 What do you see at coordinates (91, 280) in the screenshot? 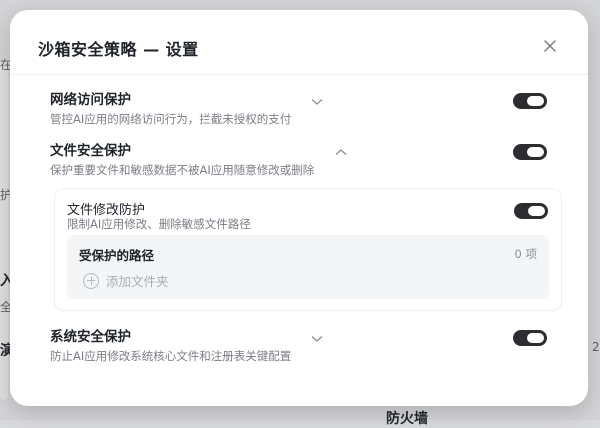
I see `plus-circle-icon` at bounding box center [91, 280].